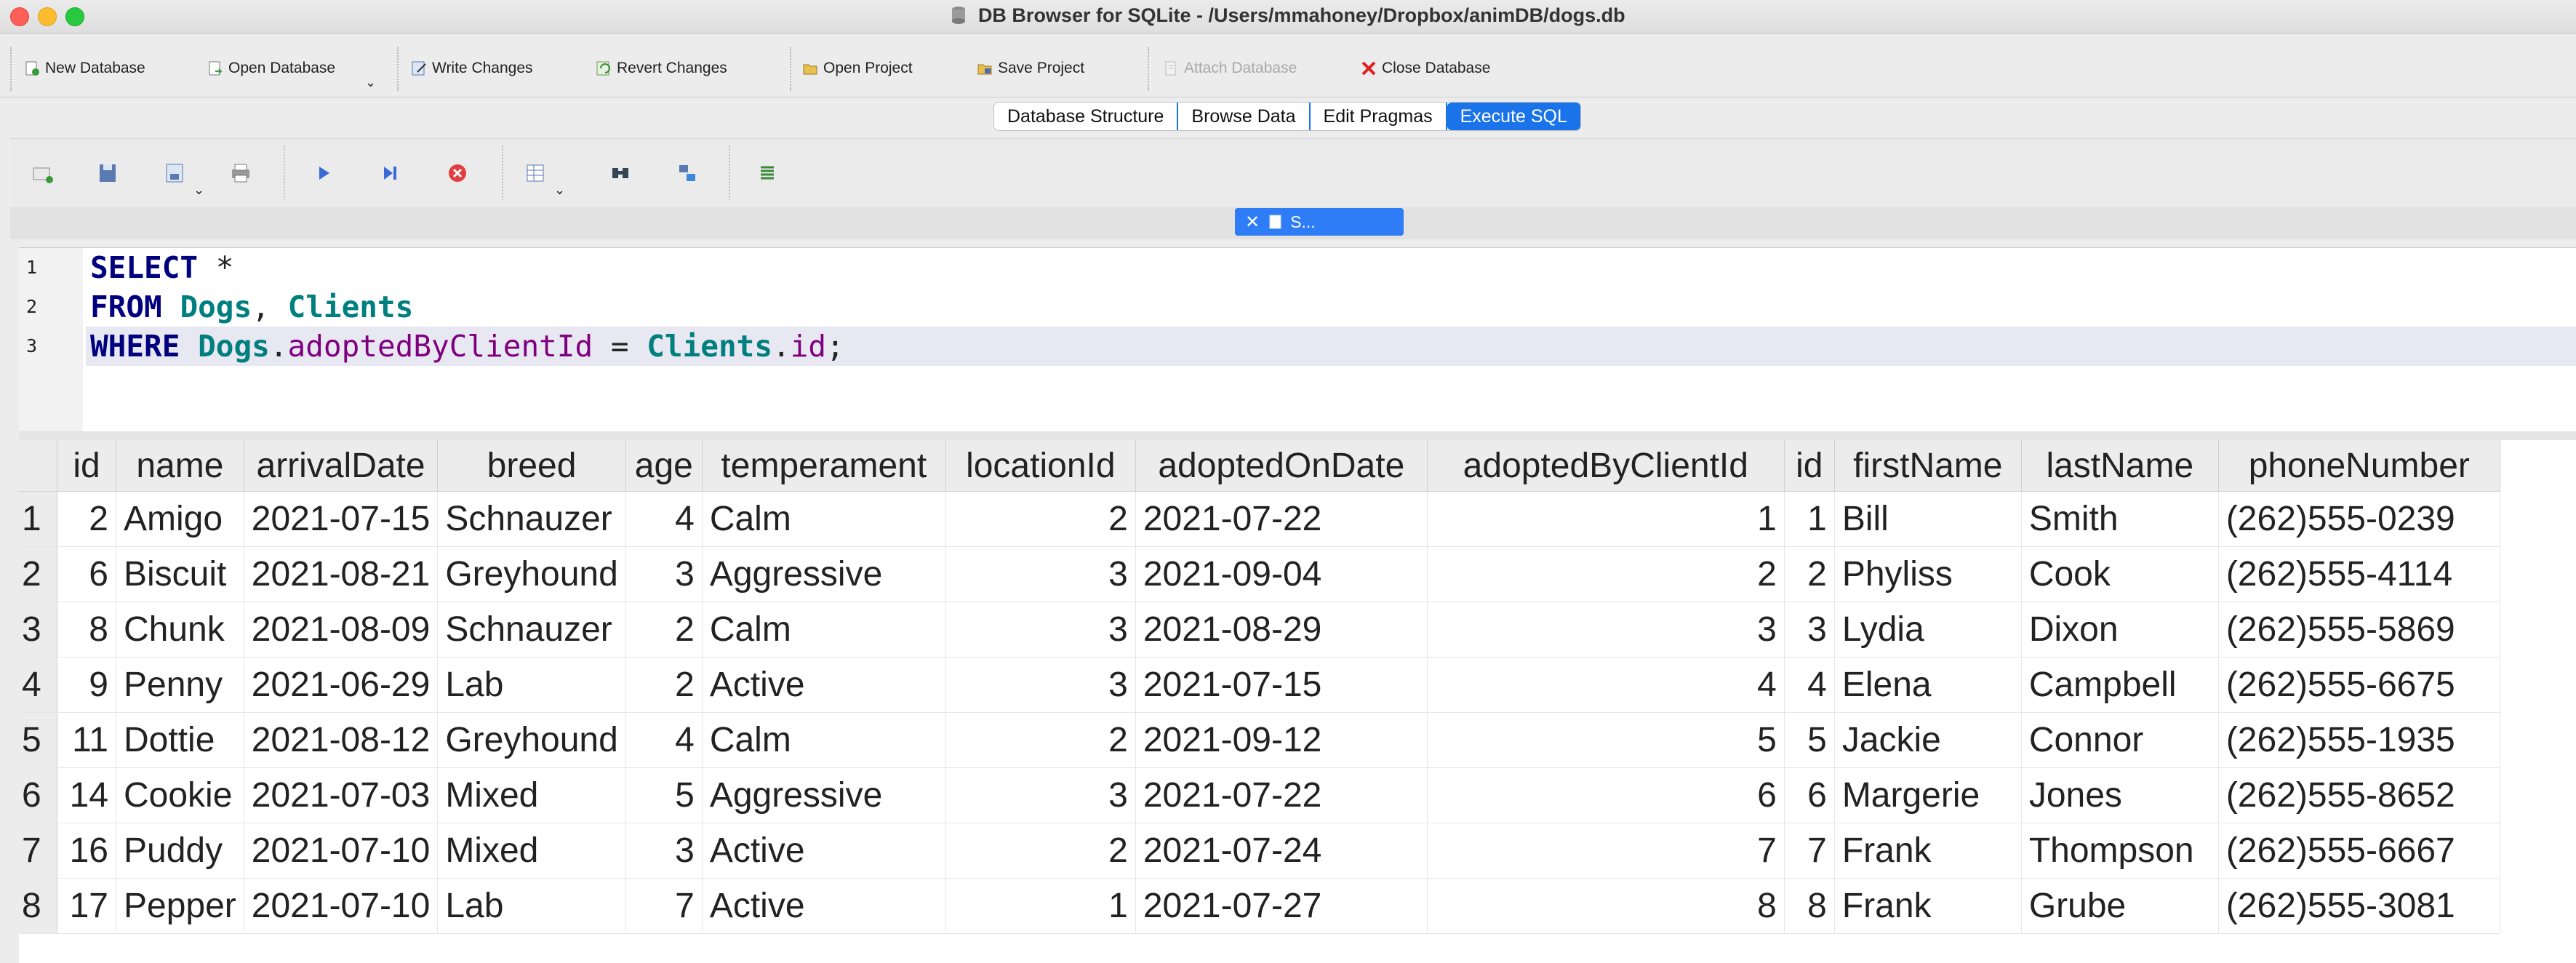 The height and width of the screenshot is (963, 2576). What do you see at coordinates (1928, 519) in the screenshot?
I see `table-cell: Bill` at bounding box center [1928, 519].